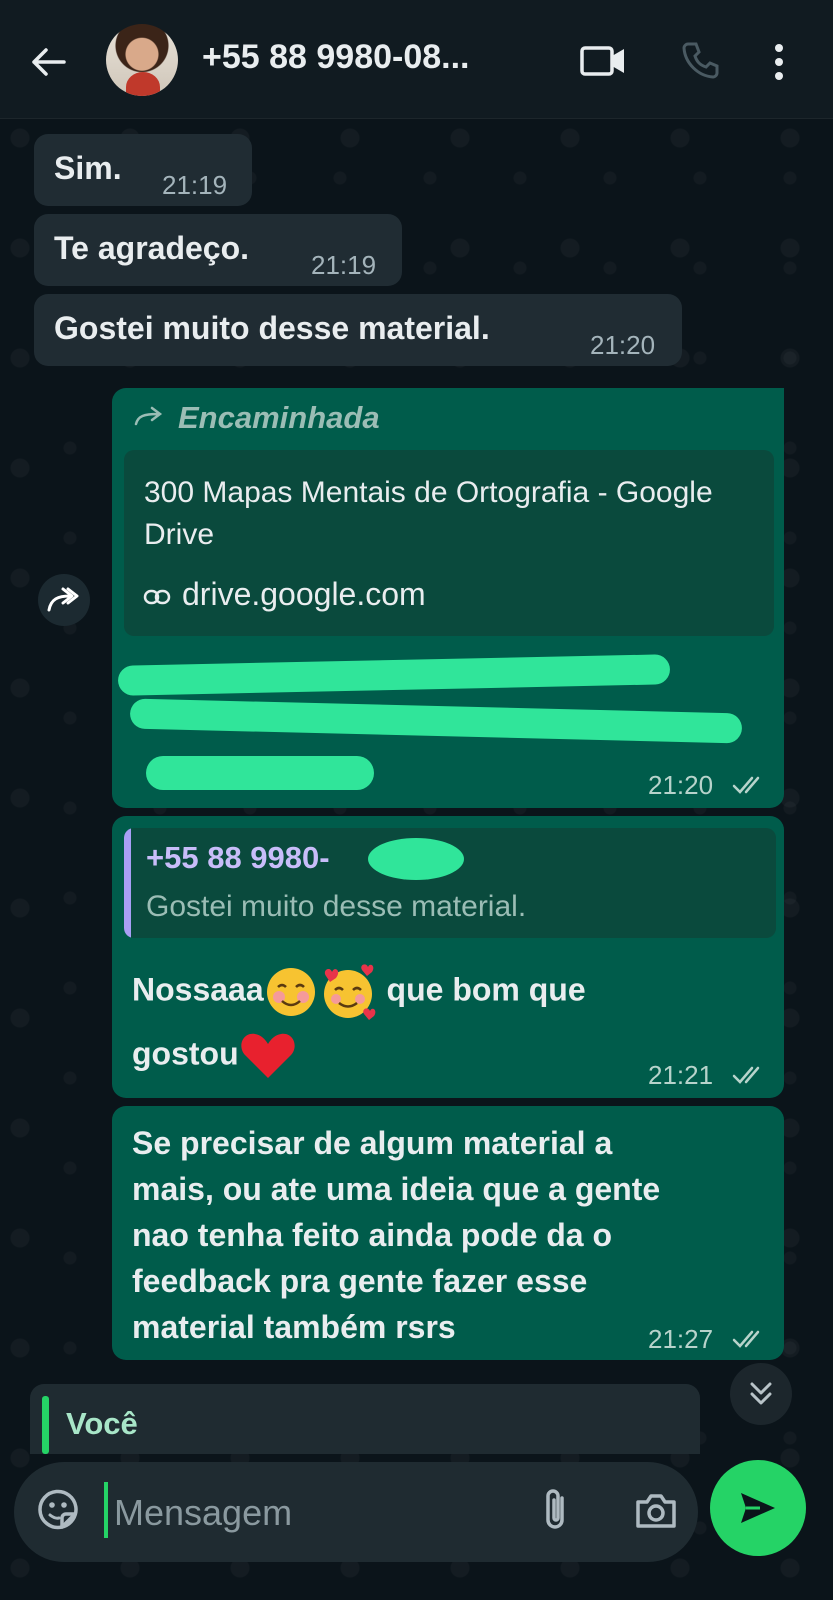 The width and height of the screenshot is (833, 1600). What do you see at coordinates (681, 1339) in the screenshot?
I see `message-time: 21:27` at bounding box center [681, 1339].